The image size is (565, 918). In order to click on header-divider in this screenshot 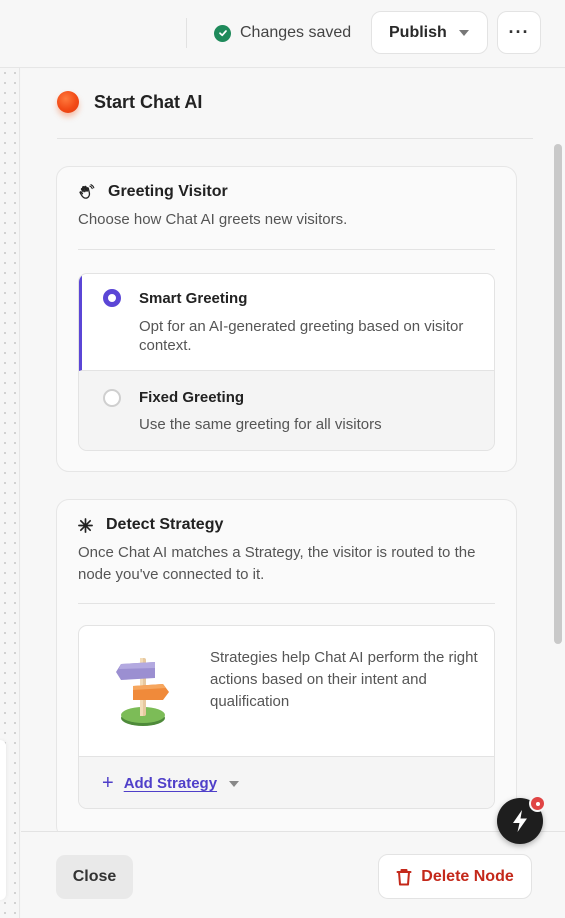, I will do `click(295, 138)`.